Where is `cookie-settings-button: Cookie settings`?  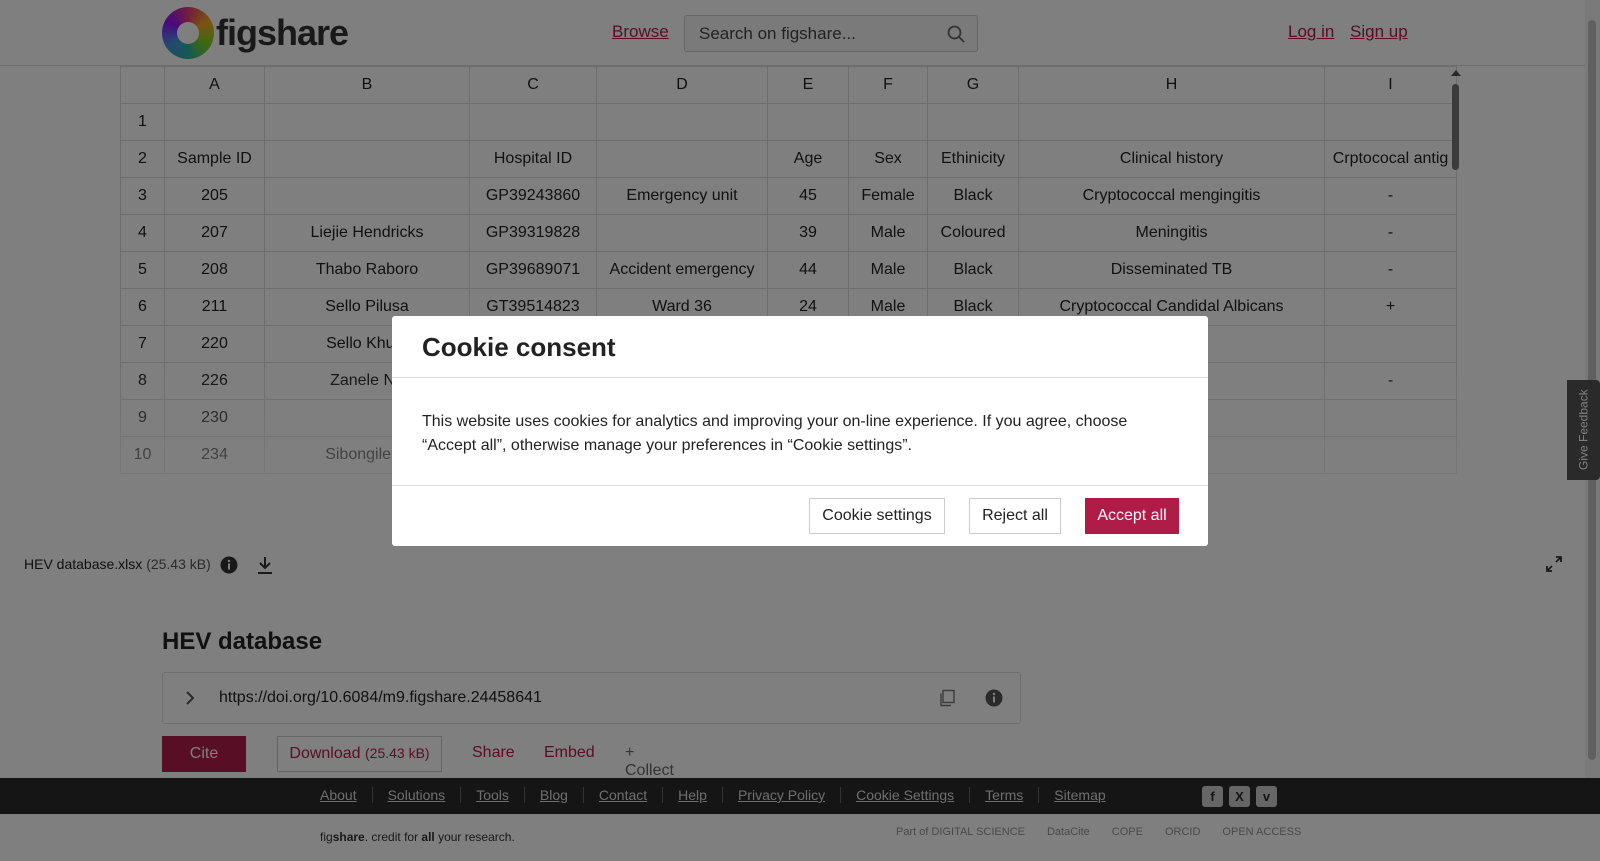
cookie-settings-button: Cookie settings is located at coordinates (877, 516).